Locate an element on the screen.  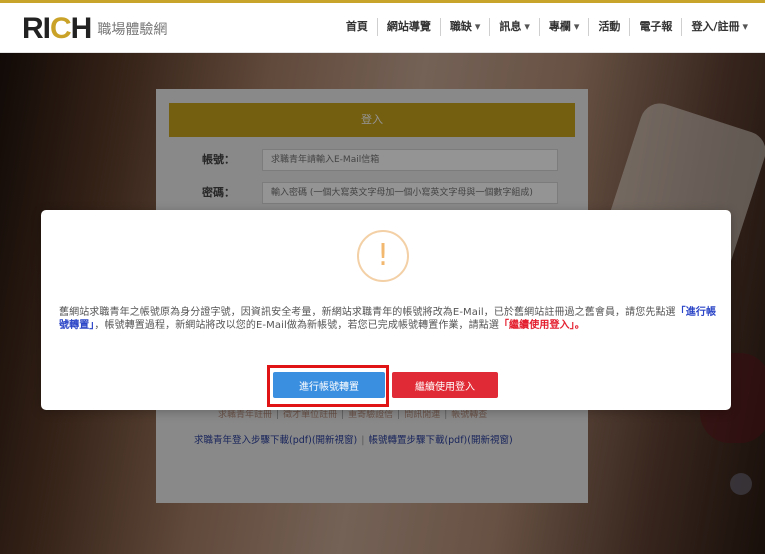
nav-item-sitemap: 網站導覽 is located at coordinates (408, 27).